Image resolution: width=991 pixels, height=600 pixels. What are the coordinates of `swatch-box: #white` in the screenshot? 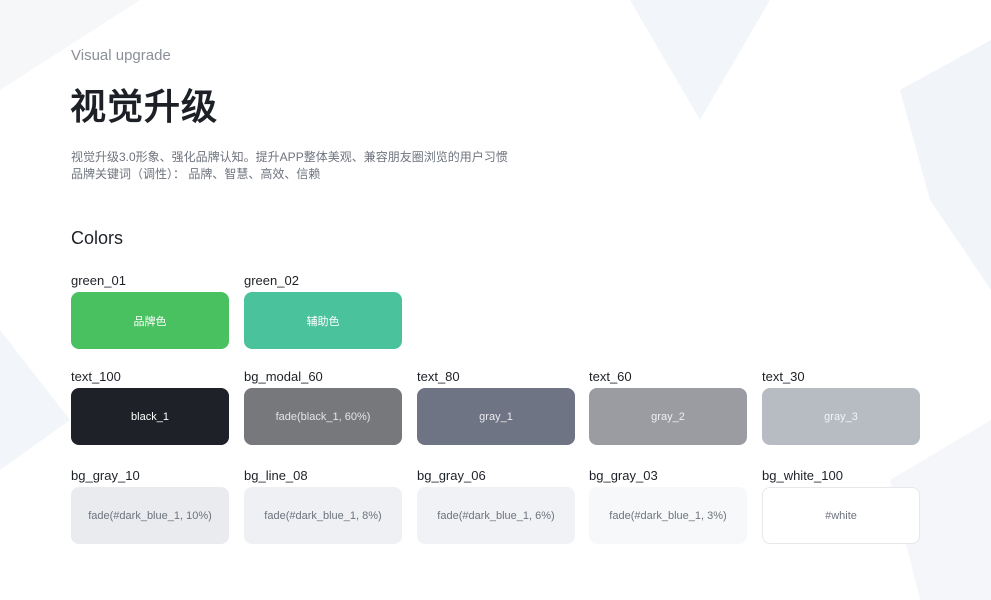 It's located at (841, 515).